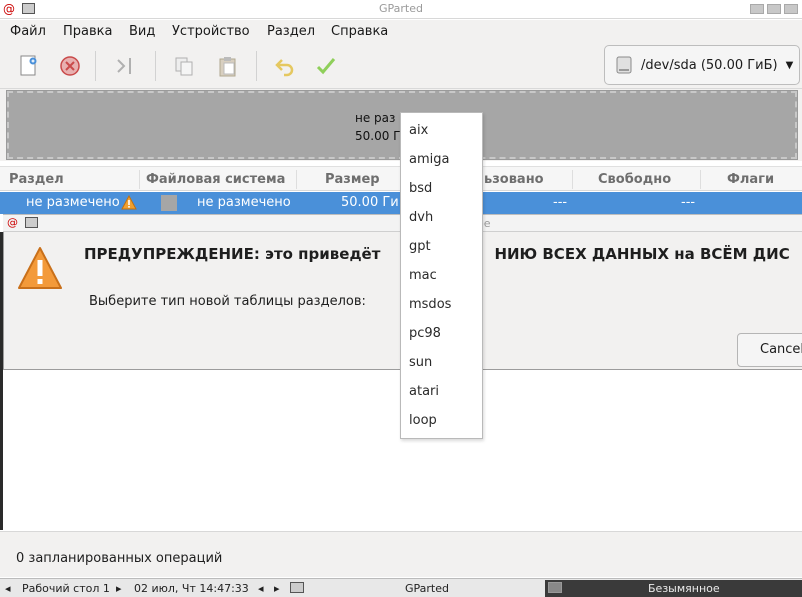  I want to click on column-header-flags: Флаги, so click(750, 179).